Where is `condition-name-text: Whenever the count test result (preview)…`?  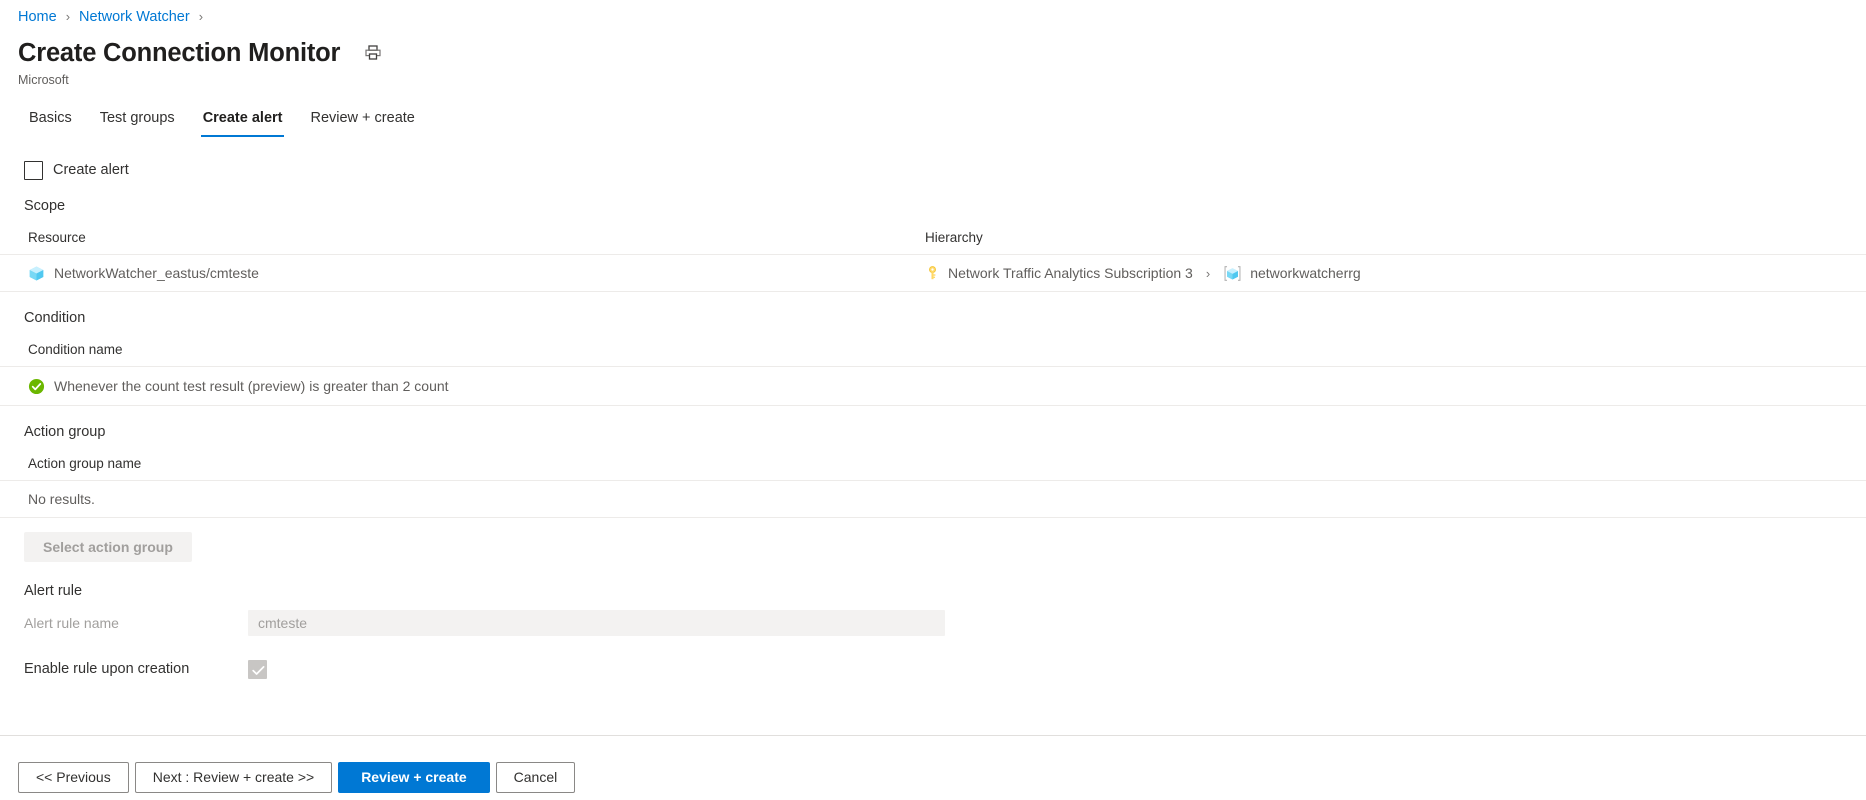
condition-name-text: Whenever the count test result (preview)… is located at coordinates (251, 386).